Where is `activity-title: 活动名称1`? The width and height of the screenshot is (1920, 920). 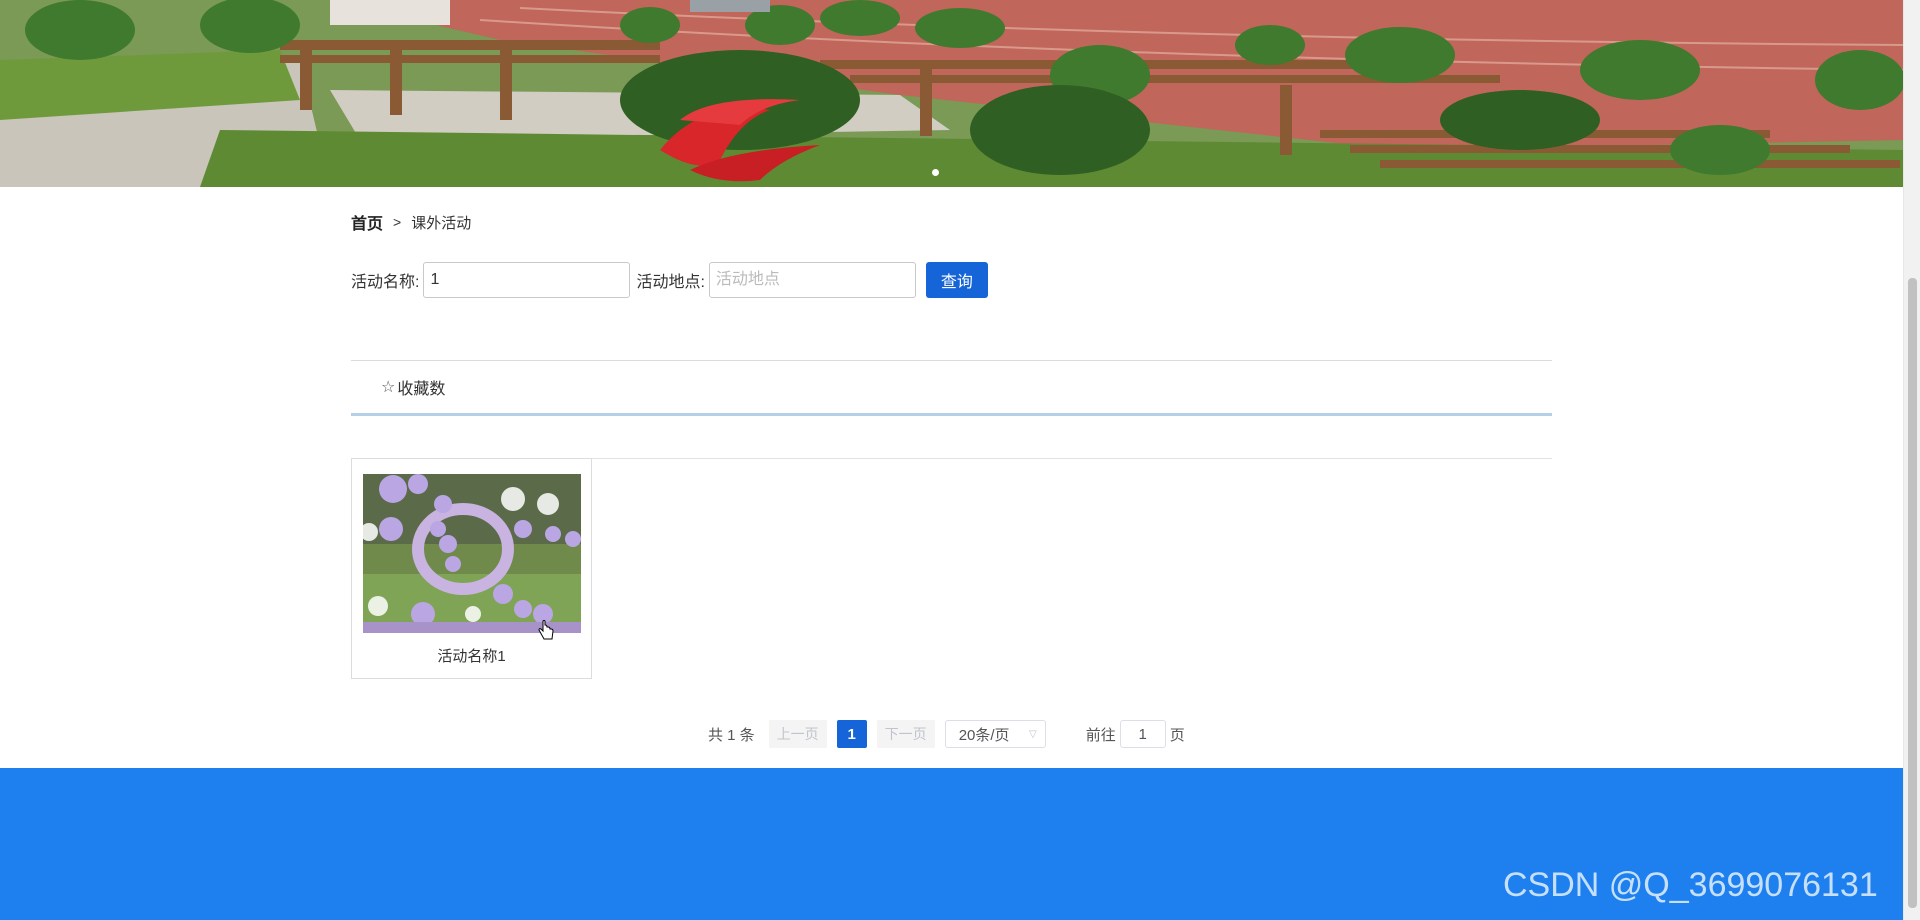
activity-title: 活动名称1 is located at coordinates (471, 655).